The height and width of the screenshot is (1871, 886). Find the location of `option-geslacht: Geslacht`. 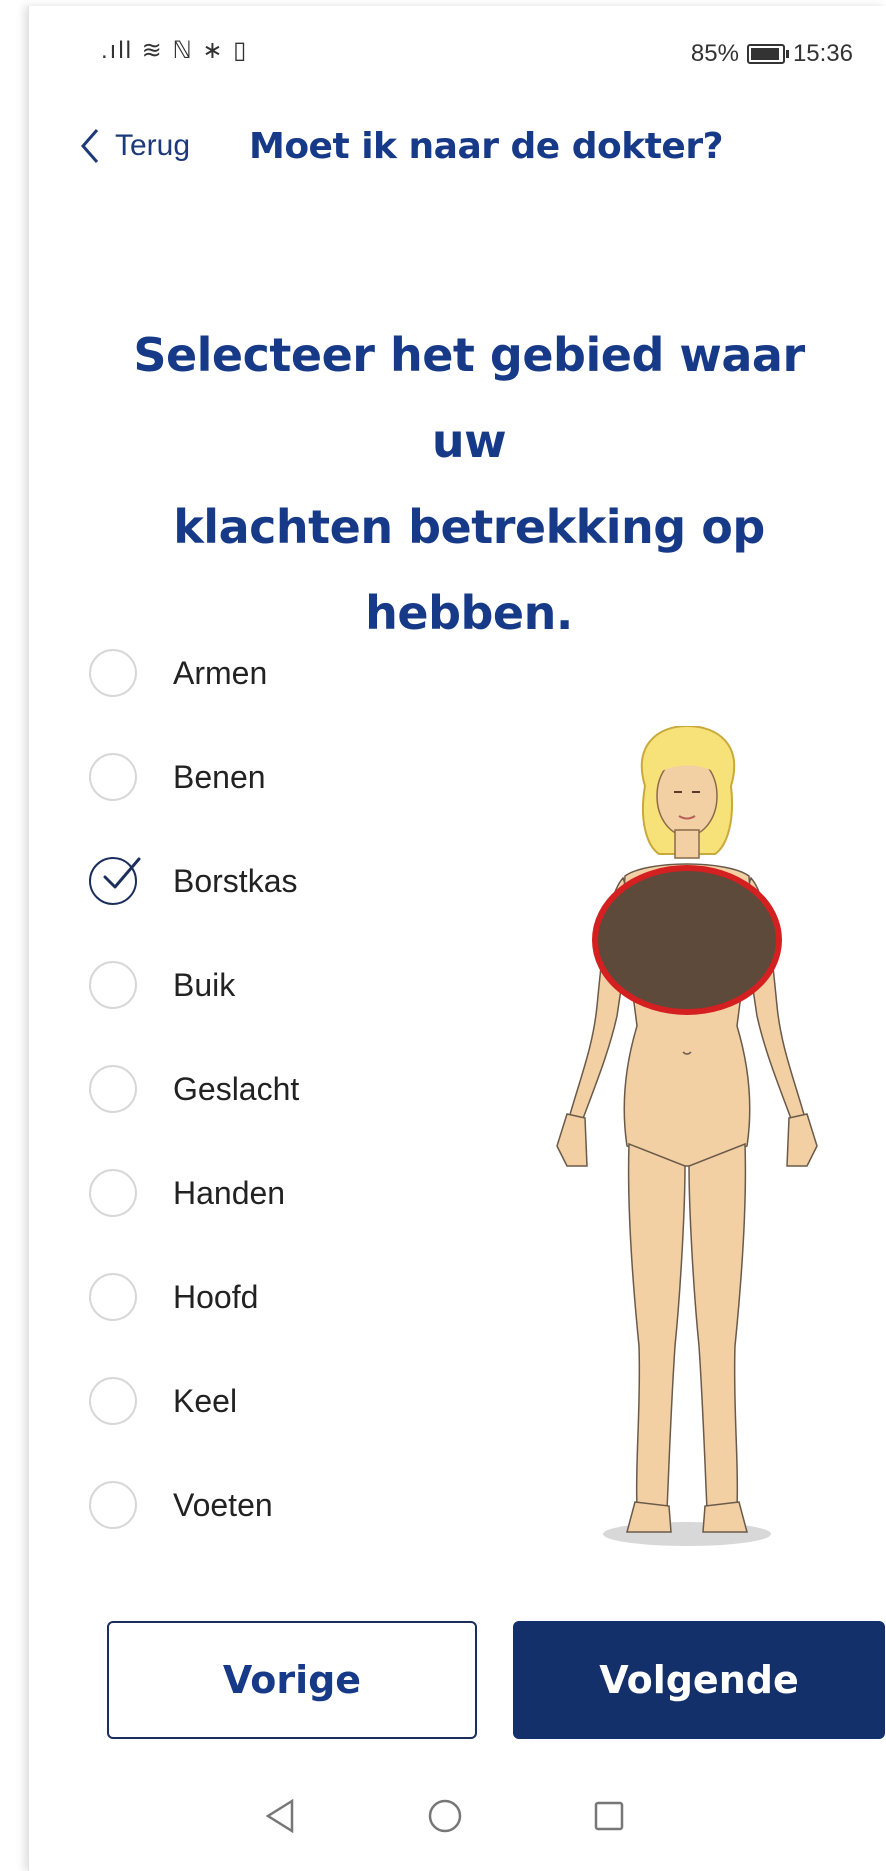

option-geslacht: Geslacht is located at coordinates (269, 1089).